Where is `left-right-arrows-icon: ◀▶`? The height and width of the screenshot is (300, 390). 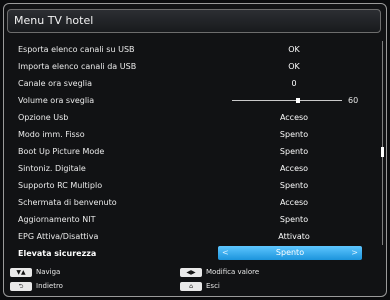
left-right-arrows-icon: ◀▶ is located at coordinates (191, 272).